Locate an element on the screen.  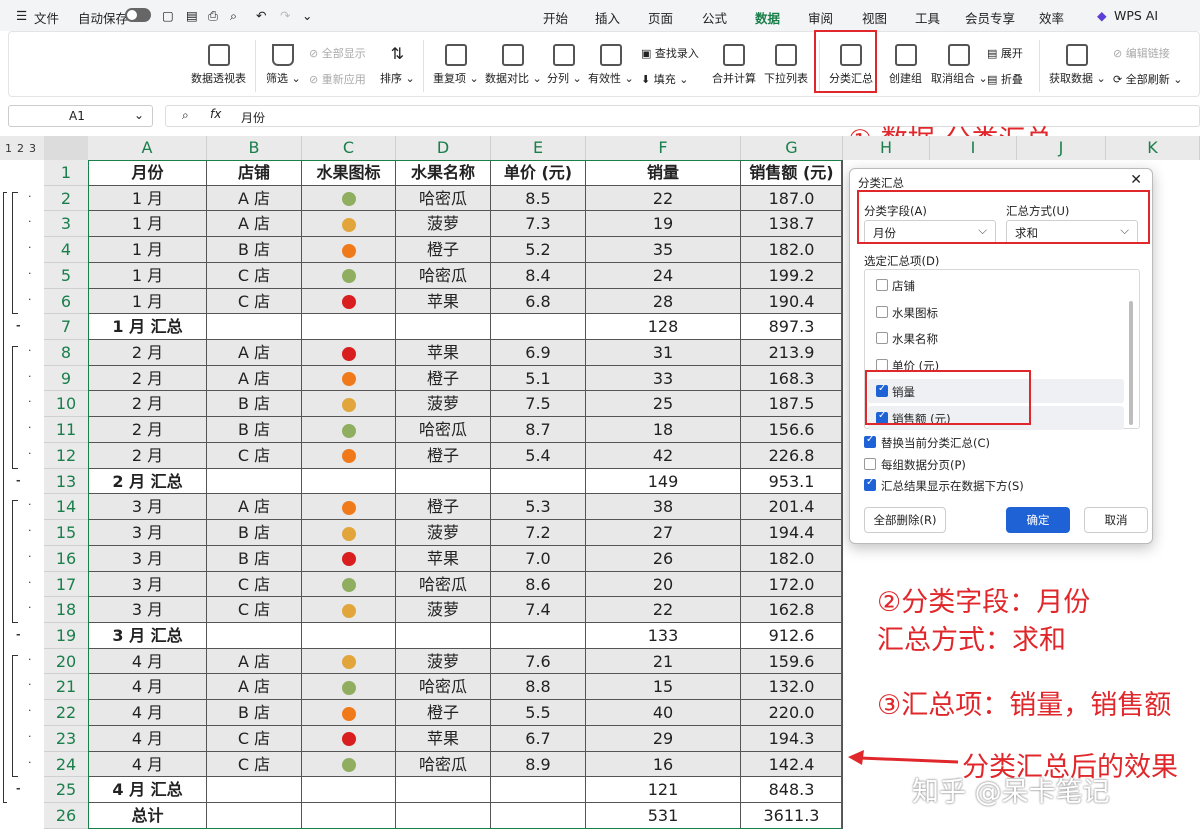
summary-cell: 128 is located at coordinates (663, 327).